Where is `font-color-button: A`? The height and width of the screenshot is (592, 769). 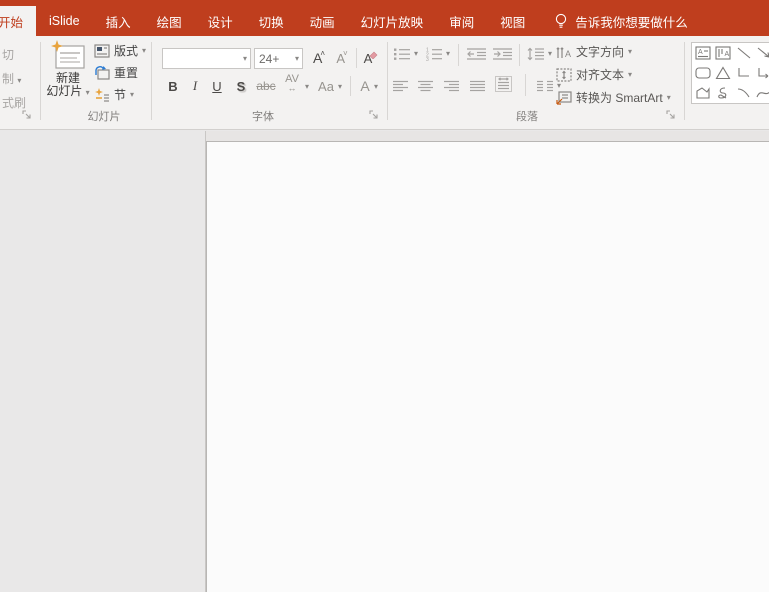
font-color-button: A is located at coordinates (365, 86).